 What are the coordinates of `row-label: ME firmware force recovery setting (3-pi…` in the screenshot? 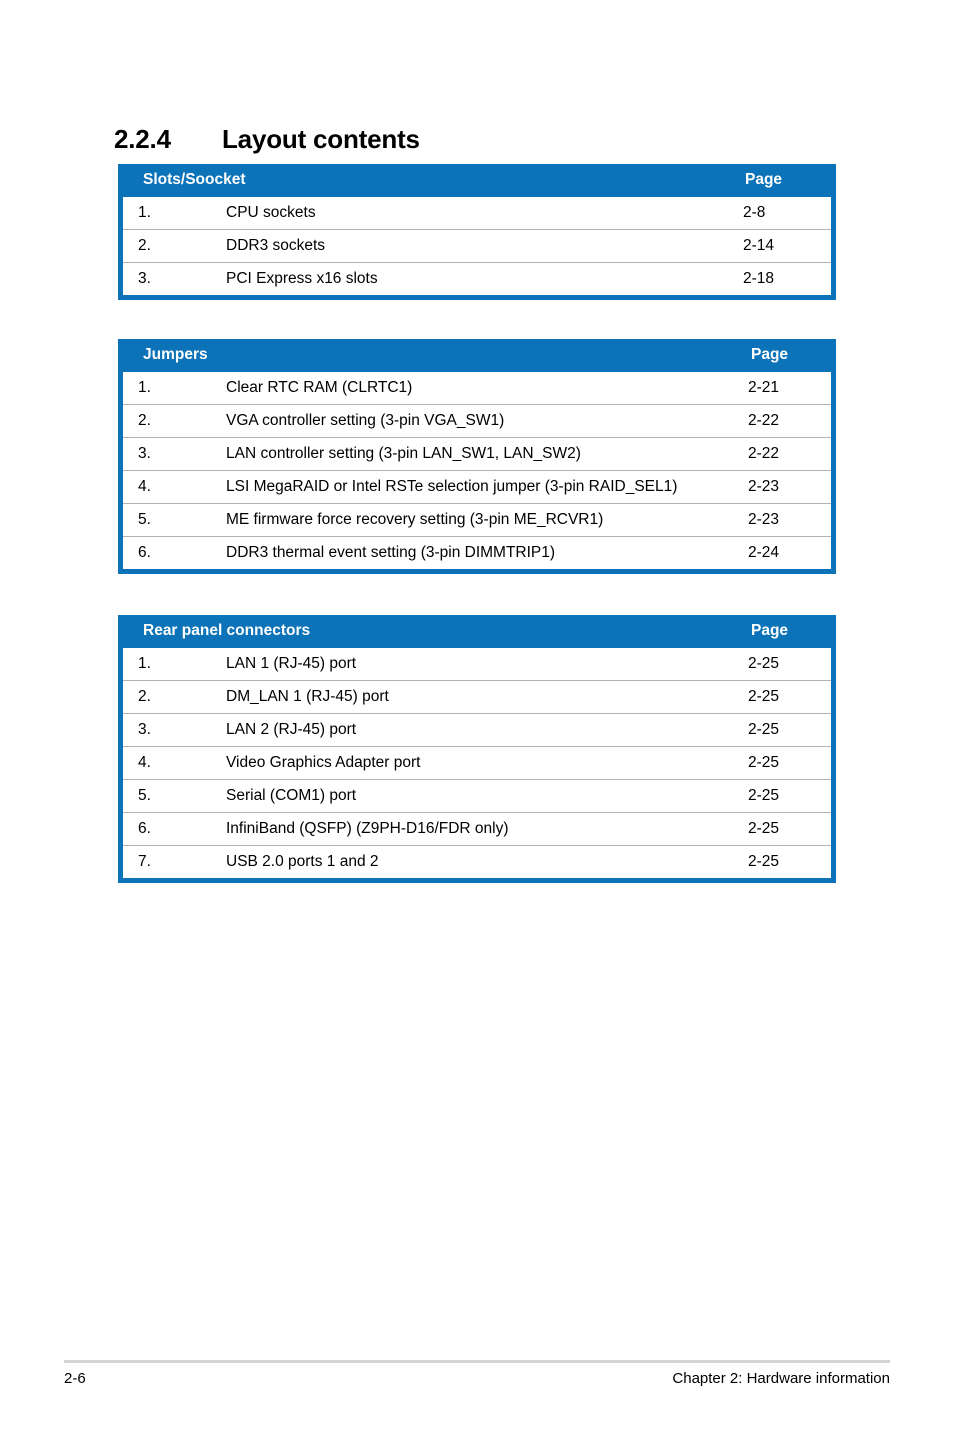 It's located at (415, 519).